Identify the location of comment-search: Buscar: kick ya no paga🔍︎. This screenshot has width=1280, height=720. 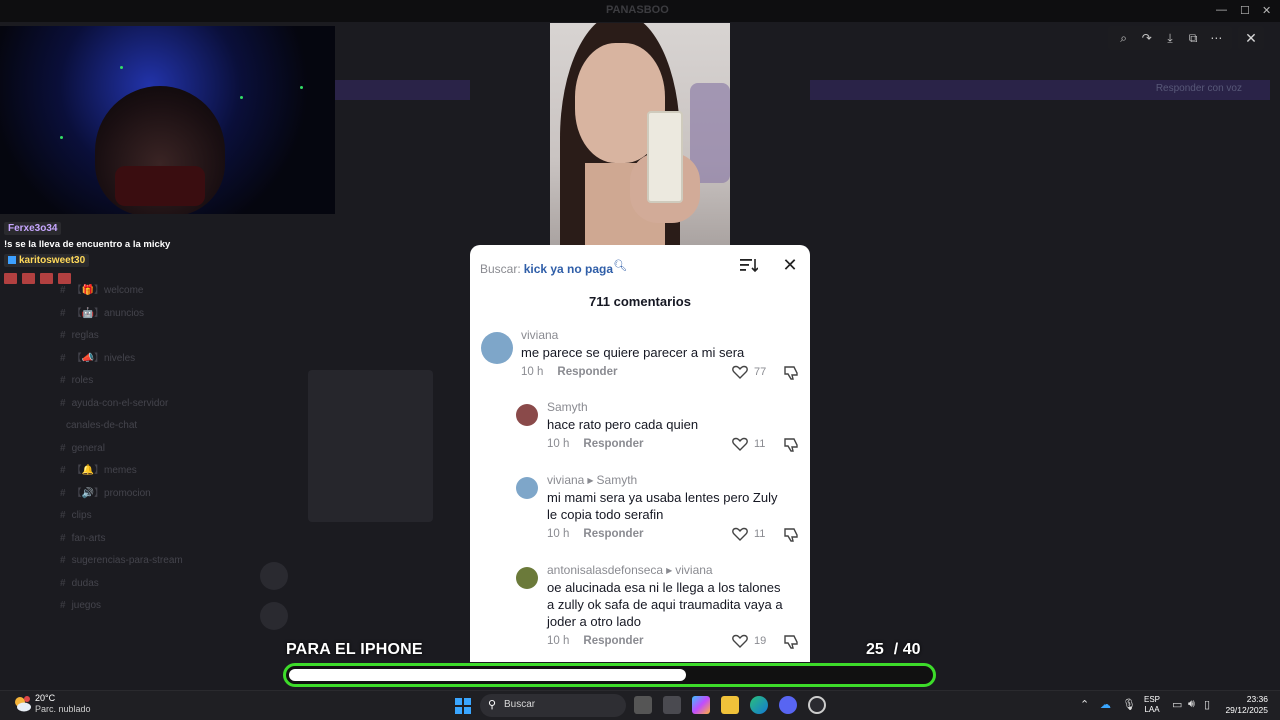
(553, 267).